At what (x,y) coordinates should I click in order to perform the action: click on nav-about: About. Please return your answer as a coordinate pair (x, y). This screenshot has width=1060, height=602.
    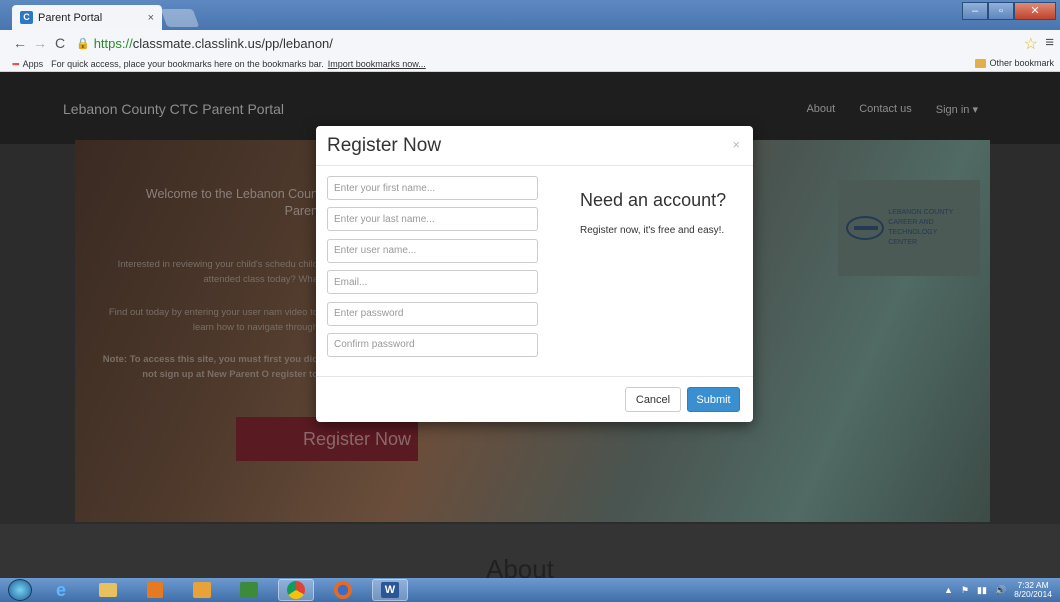
    Looking at the image, I should click on (820, 109).